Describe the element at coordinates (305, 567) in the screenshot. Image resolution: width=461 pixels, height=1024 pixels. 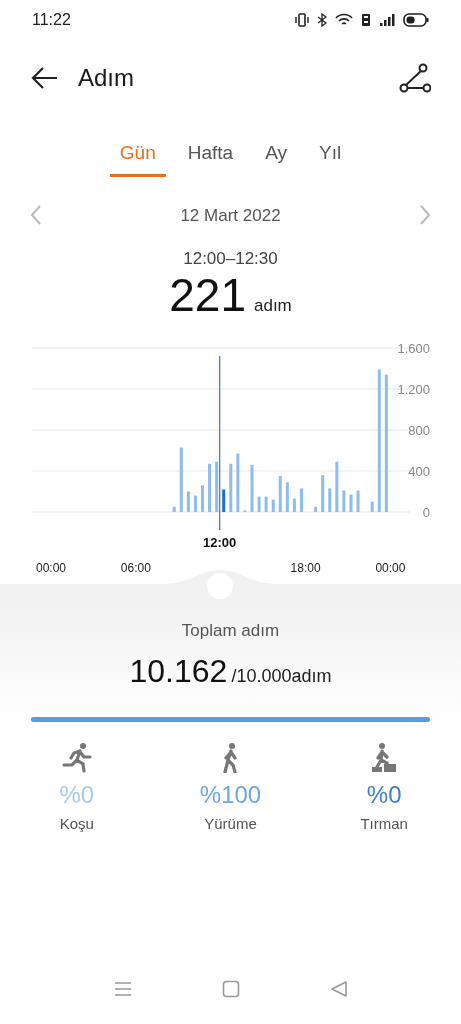
I see `axis-label: 18:00` at that location.